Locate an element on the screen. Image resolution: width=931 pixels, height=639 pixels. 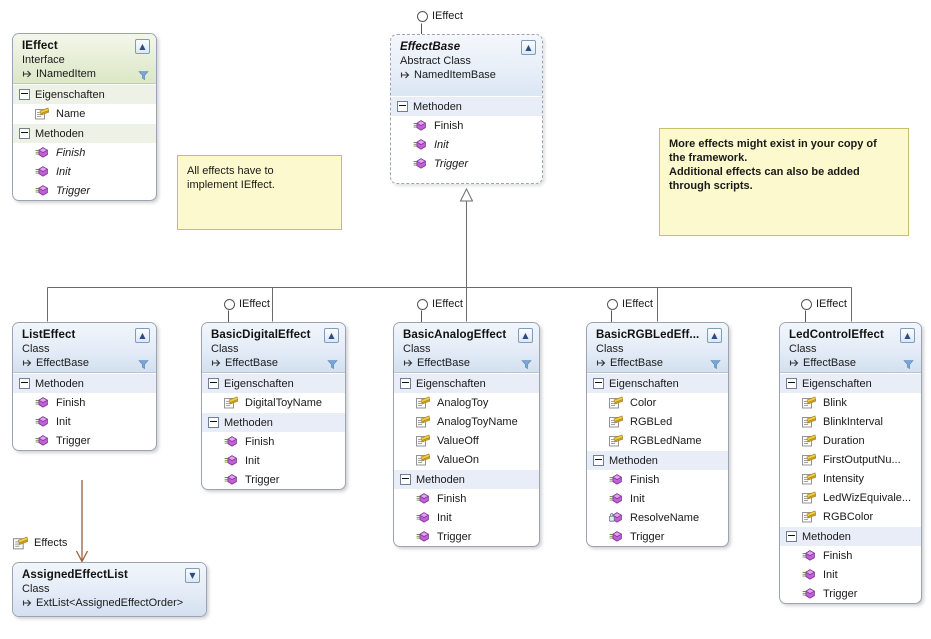
note-line: More effects might exist in your copy of is located at coordinates (773, 144).